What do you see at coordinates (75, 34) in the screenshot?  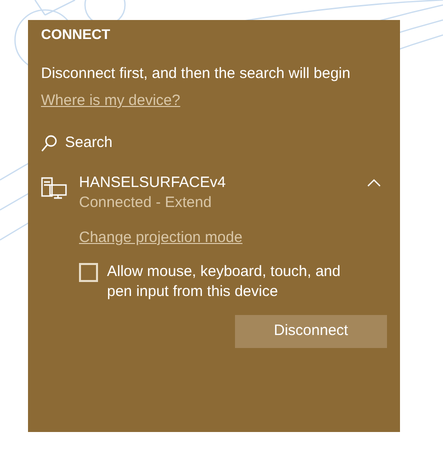 I see `panel-title: CONNECT` at bounding box center [75, 34].